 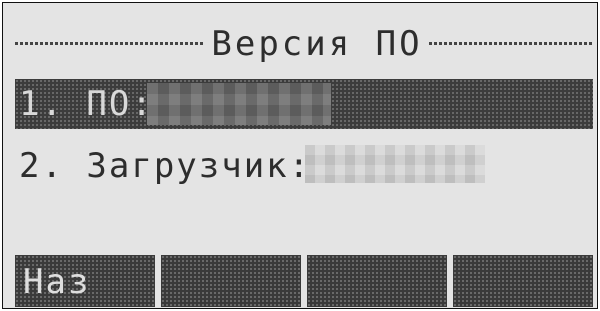 I want to click on softkey-back-button: Наз, so click(x=85, y=281).